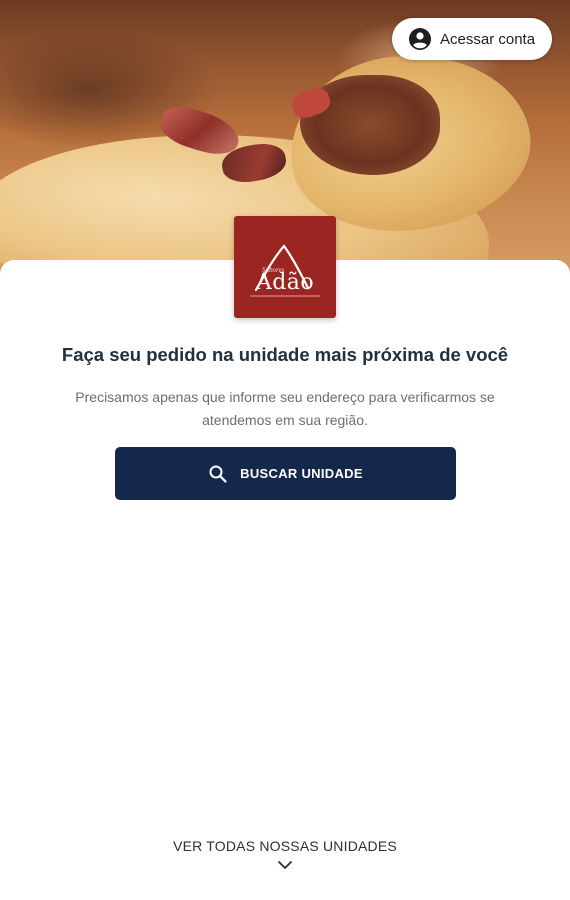 The image size is (570, 900). Describe the element at coordinates (285, 864) in the screenshot. I see `chevron-down-icon` at that location.